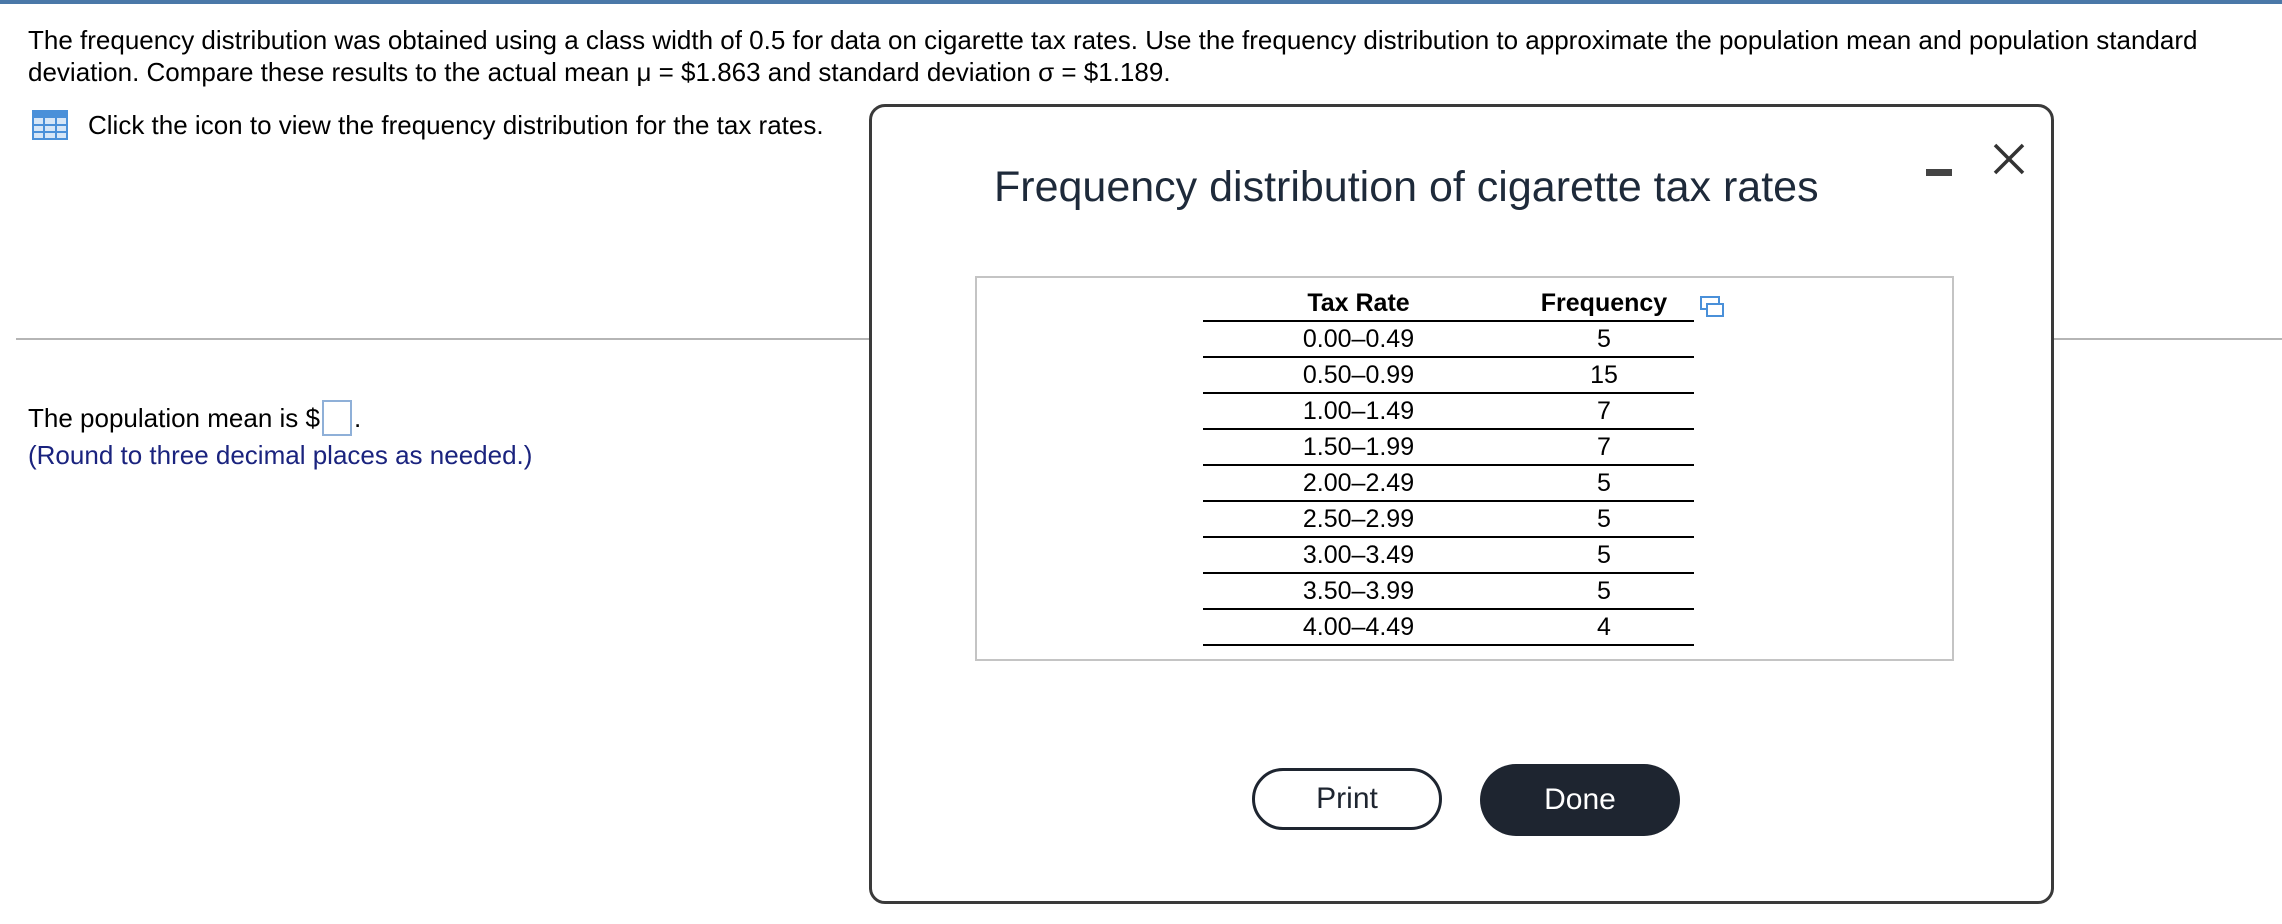  Describe the element at coordinates (1358, 375) in the screenshot. I see `tax-rate-cell: 0.50–0.99` at that location.